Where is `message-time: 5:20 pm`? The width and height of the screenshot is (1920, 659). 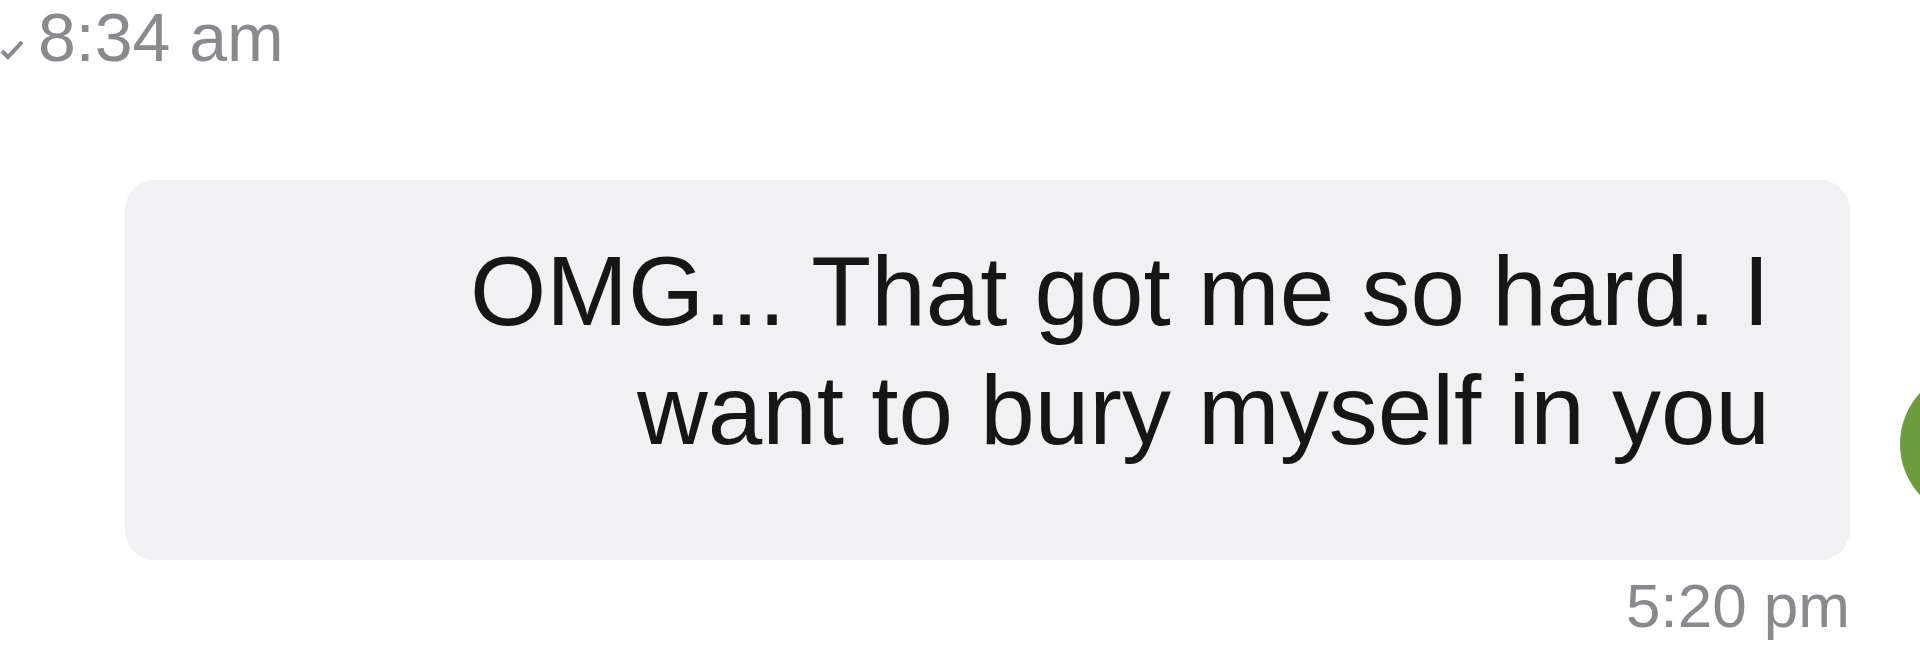
message-time: 5:20 pm is located at coordinates (1737, 606).